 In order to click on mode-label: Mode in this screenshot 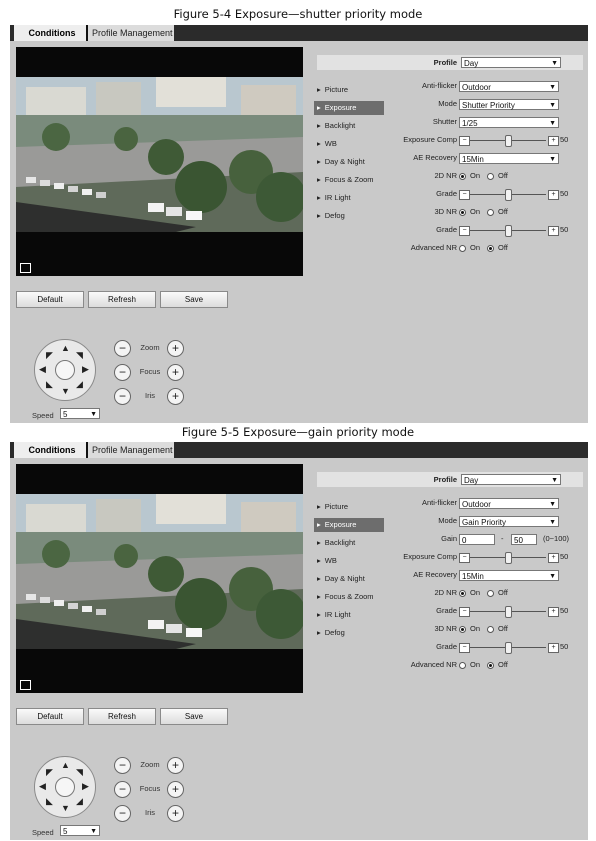, I will do `click(447, 103)`.